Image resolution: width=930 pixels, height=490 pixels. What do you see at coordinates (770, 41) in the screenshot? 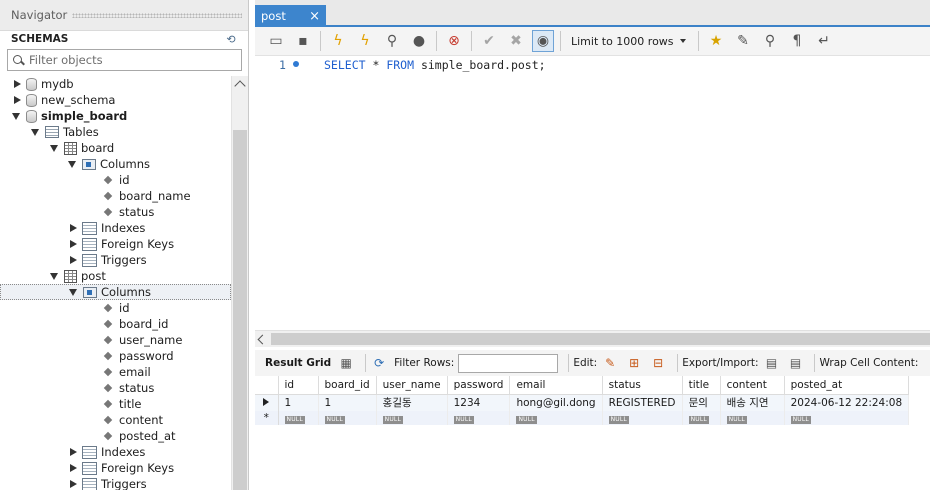
I see `find-icon: ⚲` at bounding box center [770, 41].